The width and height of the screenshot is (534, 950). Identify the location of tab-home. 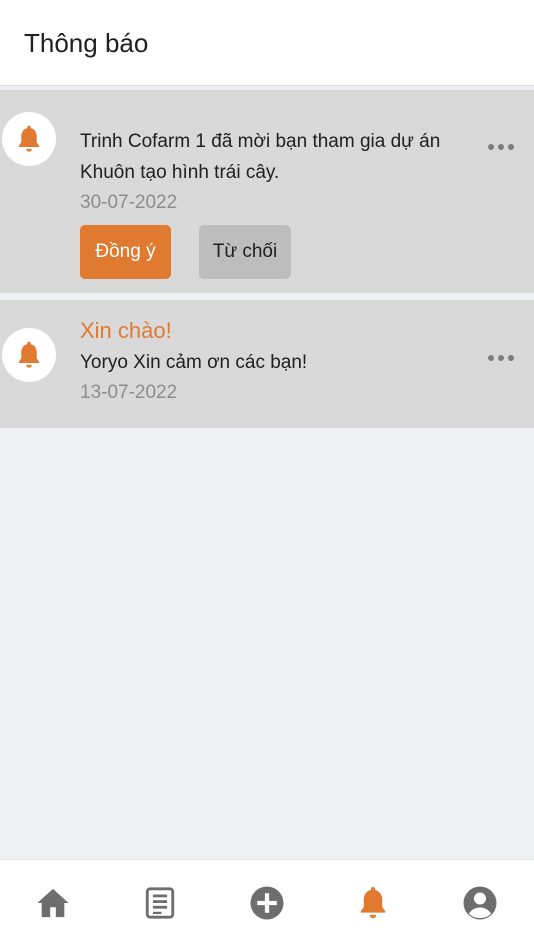
(53, 903).